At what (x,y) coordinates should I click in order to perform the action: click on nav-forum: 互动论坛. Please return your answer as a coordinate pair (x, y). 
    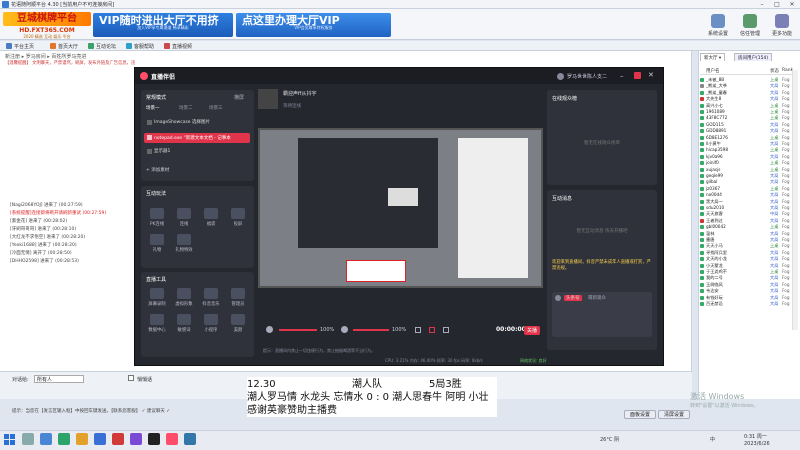
    Looking at the image, I should click on (102, 46).